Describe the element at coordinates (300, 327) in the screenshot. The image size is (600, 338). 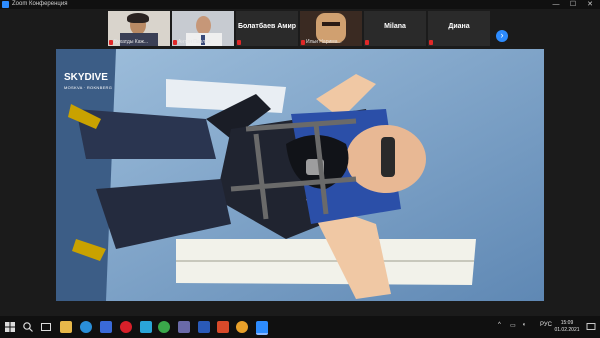
I see `windows-taskbar: ^ ▭ ◖ РУС 15:09 01.02.2021` at that location.